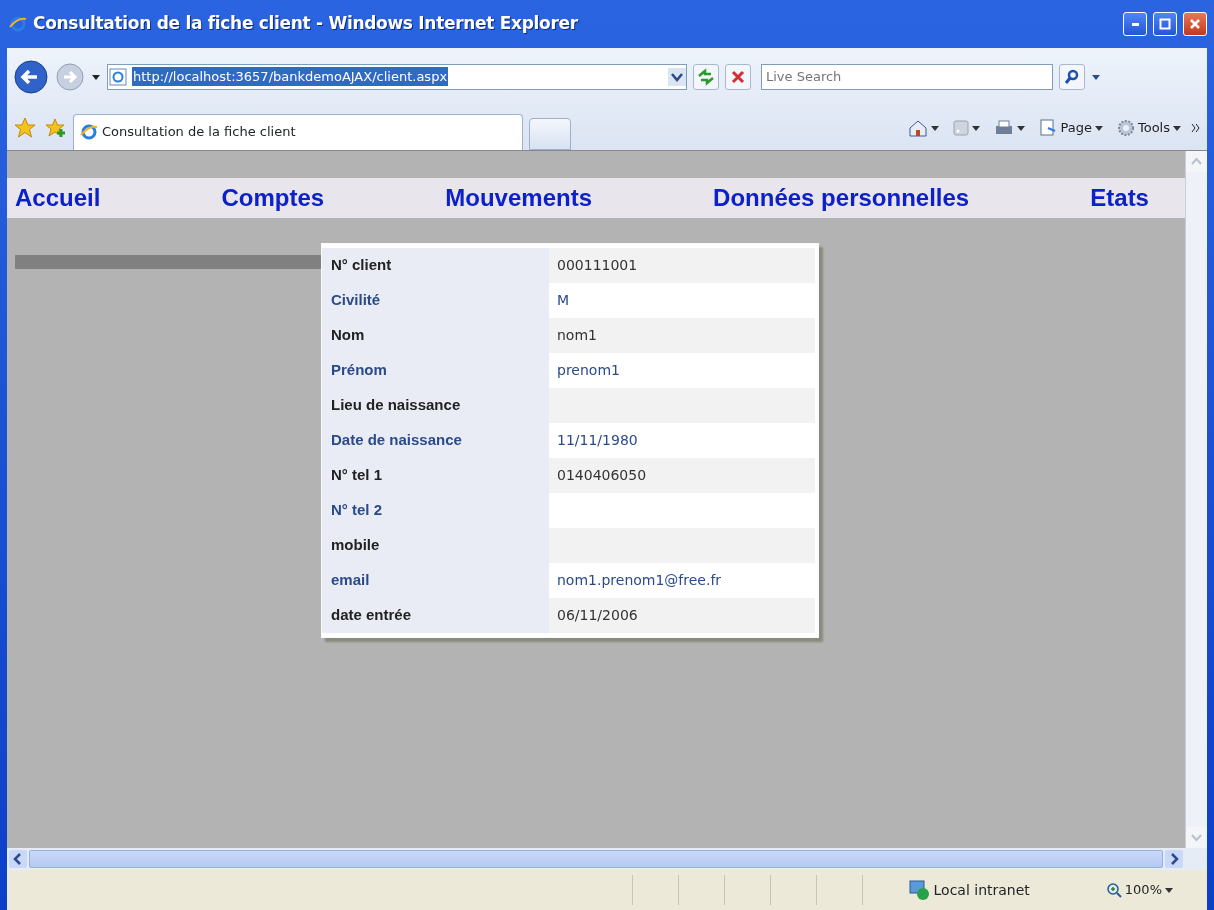  What do you see at coordinates (435, 370) in the screenshot?
I see `field-label: Prénom` at bounding box center [435, 370].